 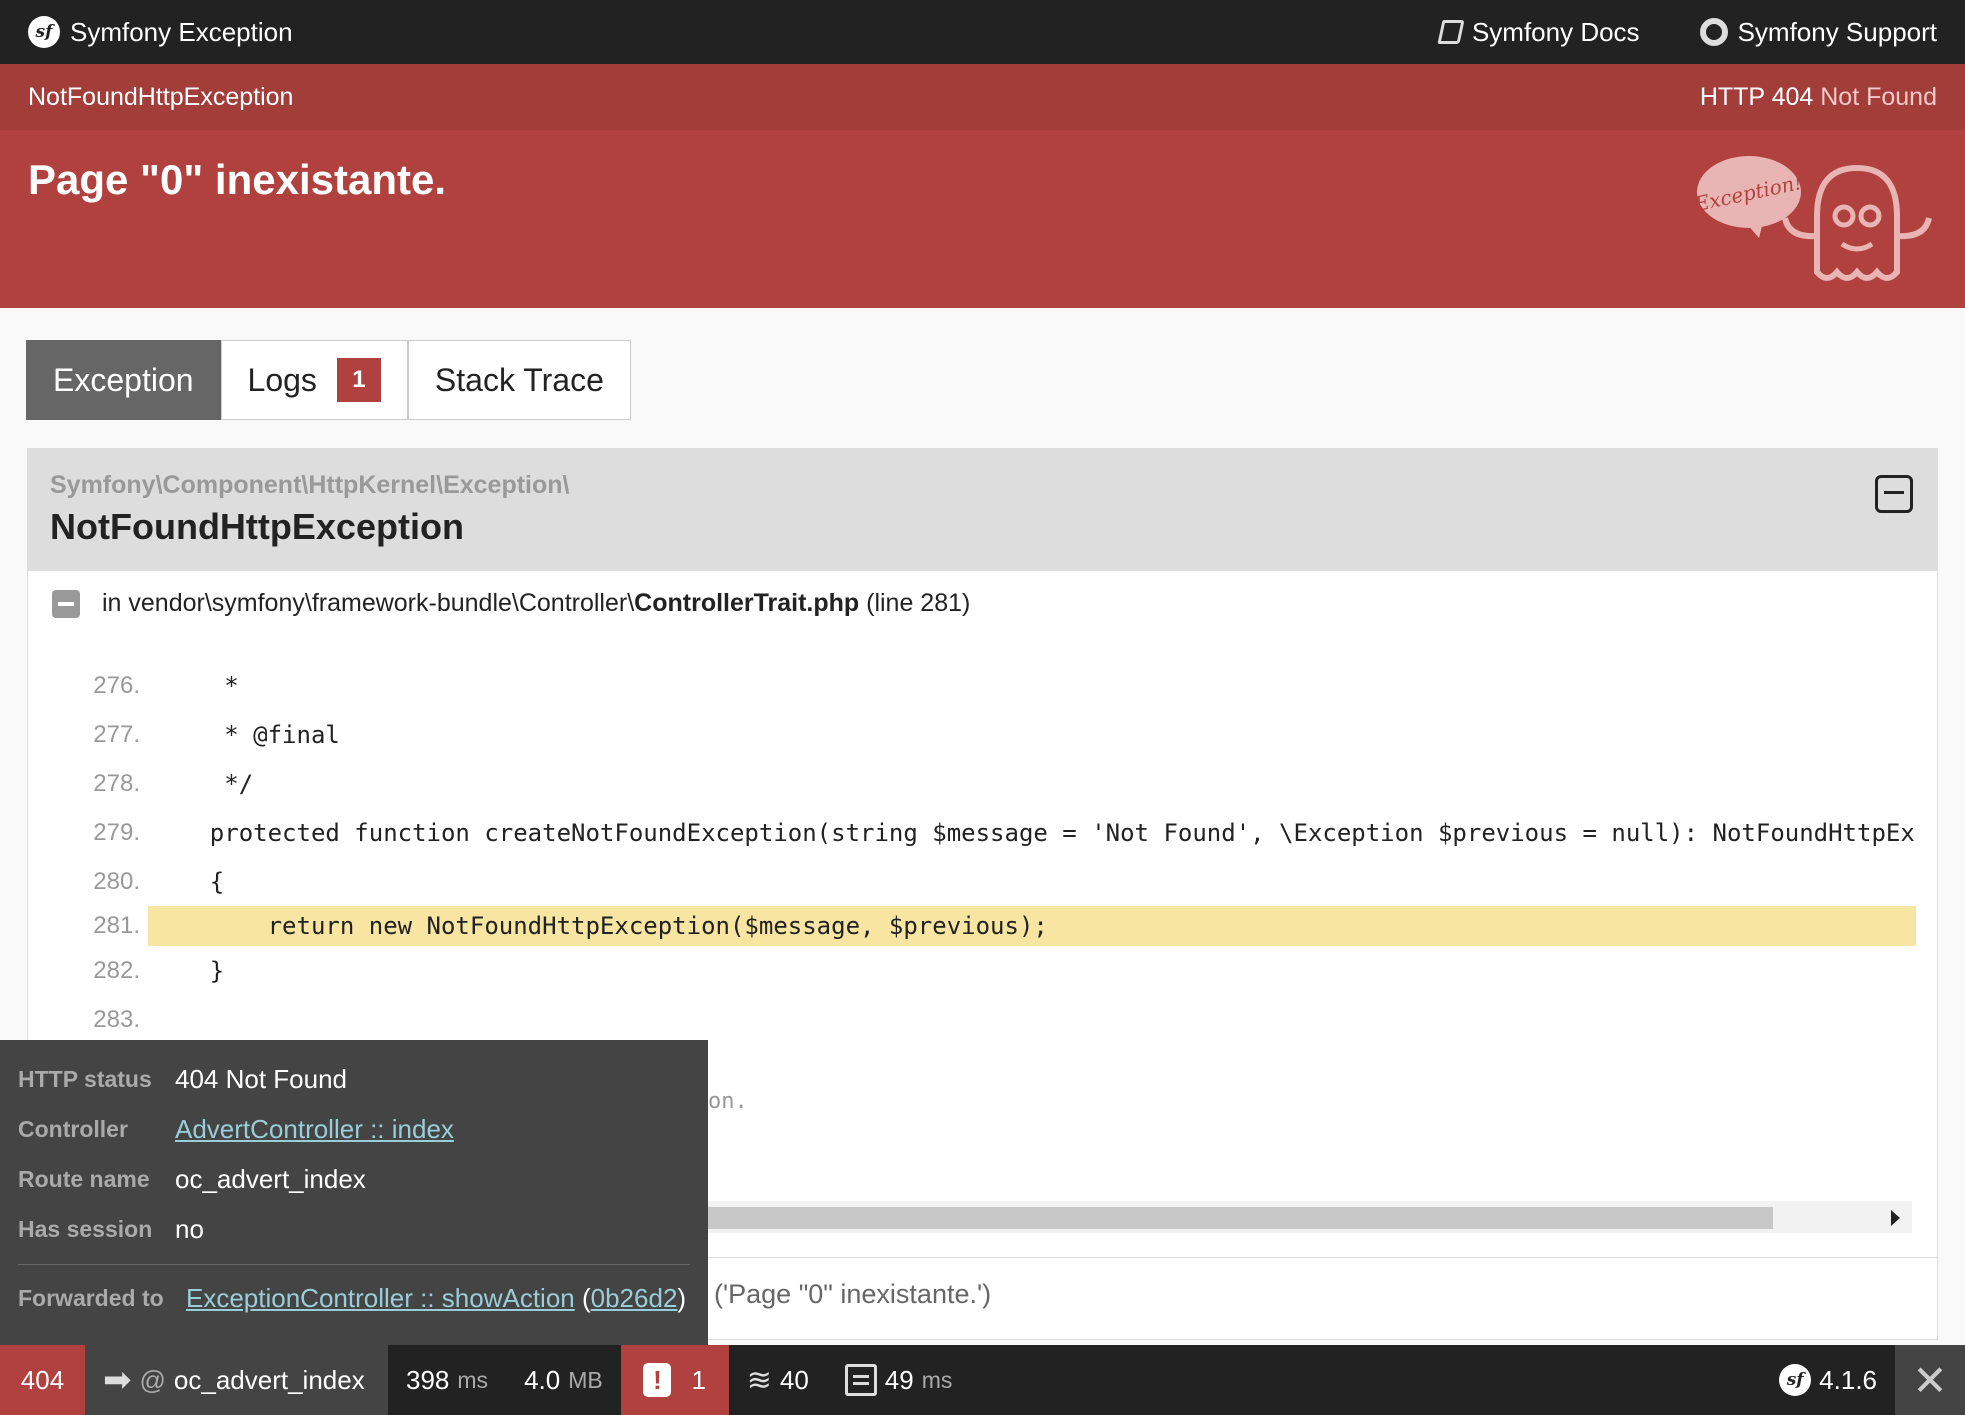 What do you see at coordinates (354, 1264) in the screenshot?
I see `popover-divider` at bounding box center [354, 1264].